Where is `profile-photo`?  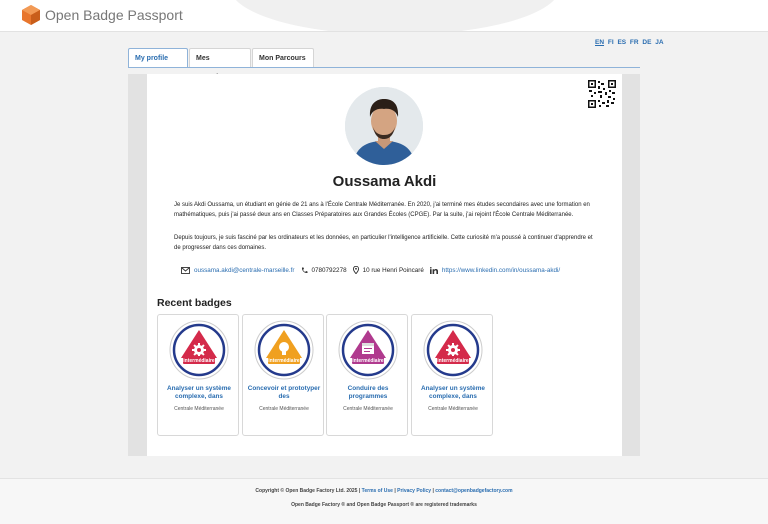 profile-photo is located at coordinates (384, 126).